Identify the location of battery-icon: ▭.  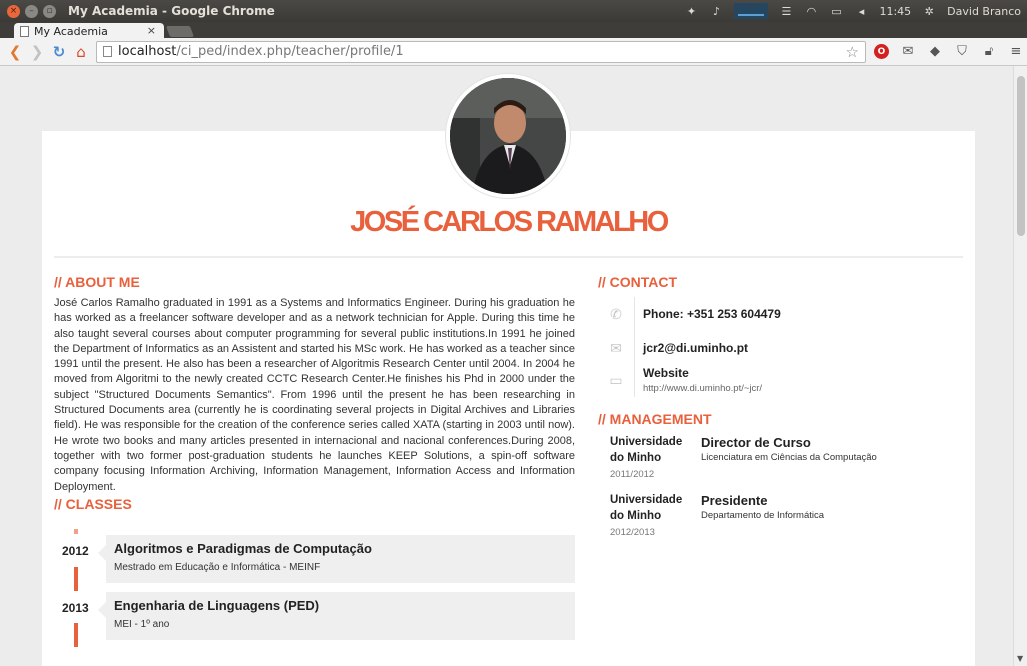
(836, 11).